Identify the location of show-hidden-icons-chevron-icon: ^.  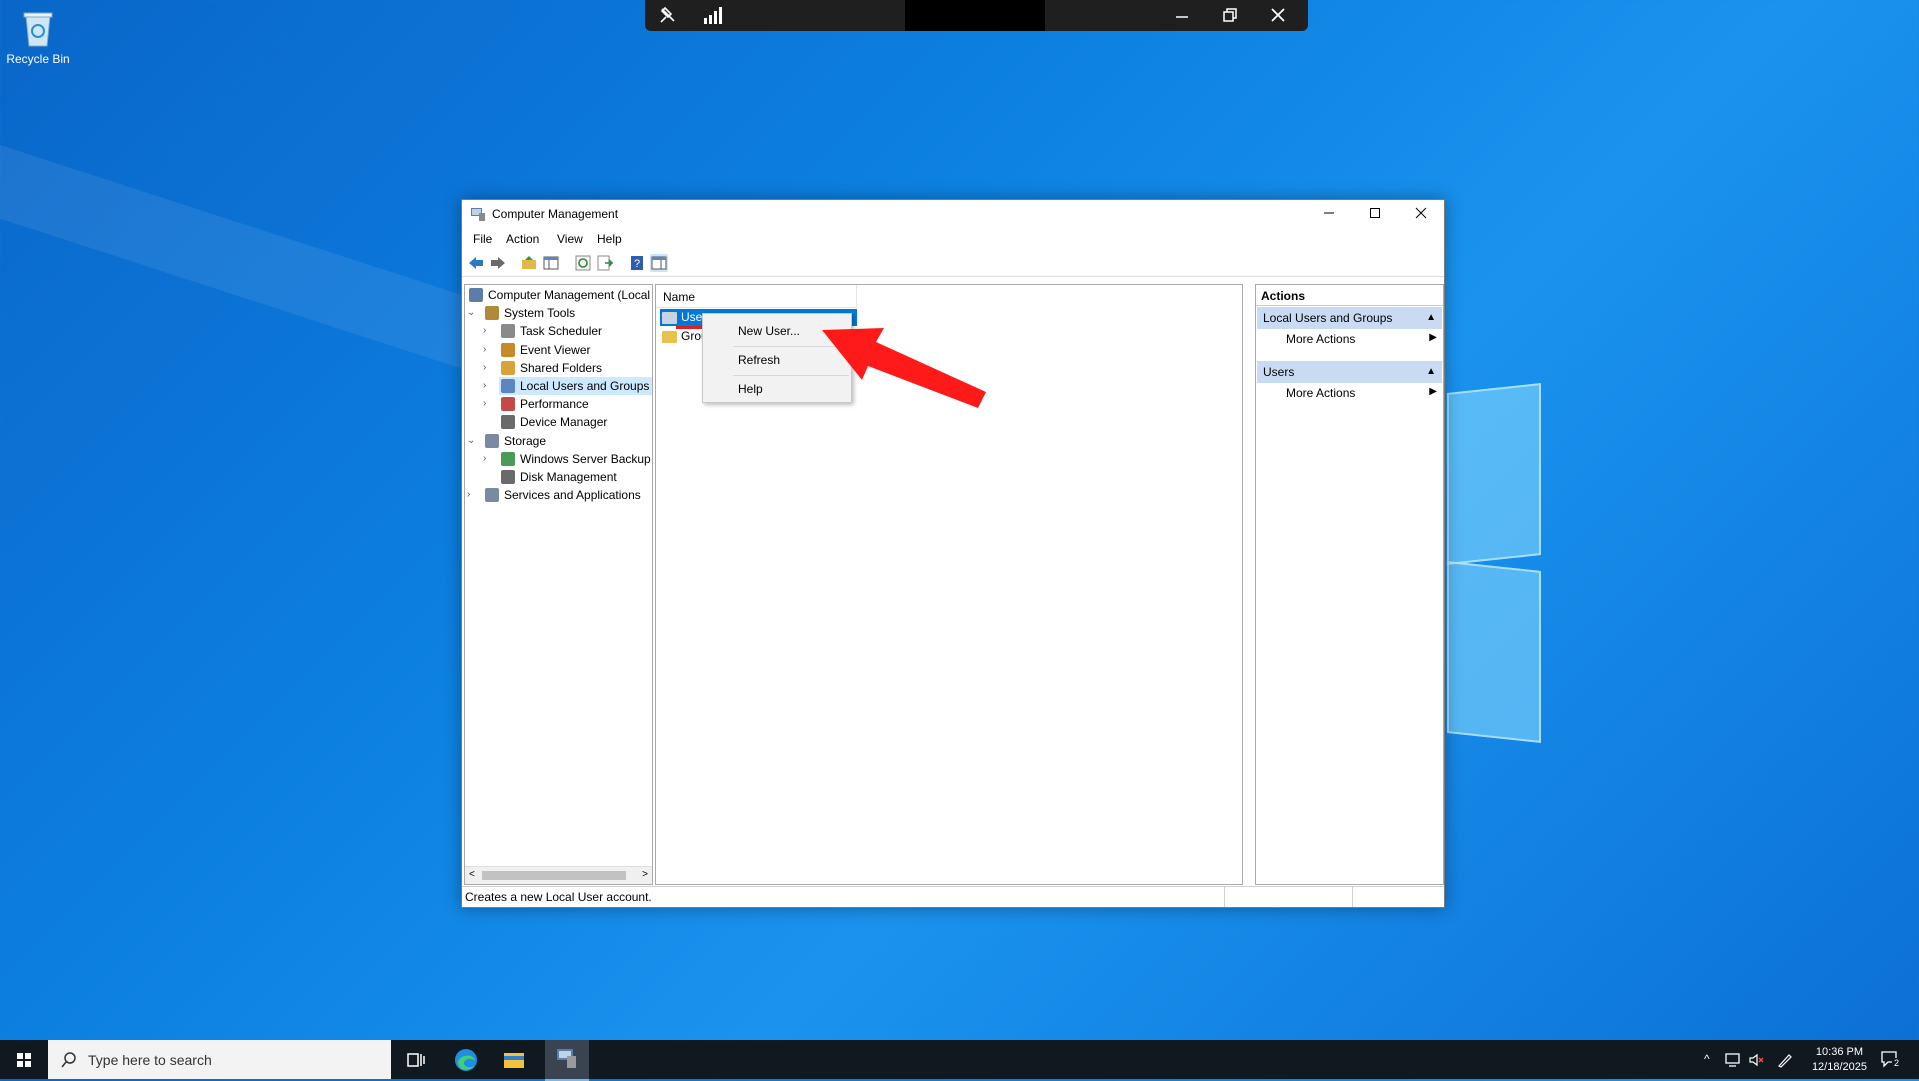
(1707, 1059).